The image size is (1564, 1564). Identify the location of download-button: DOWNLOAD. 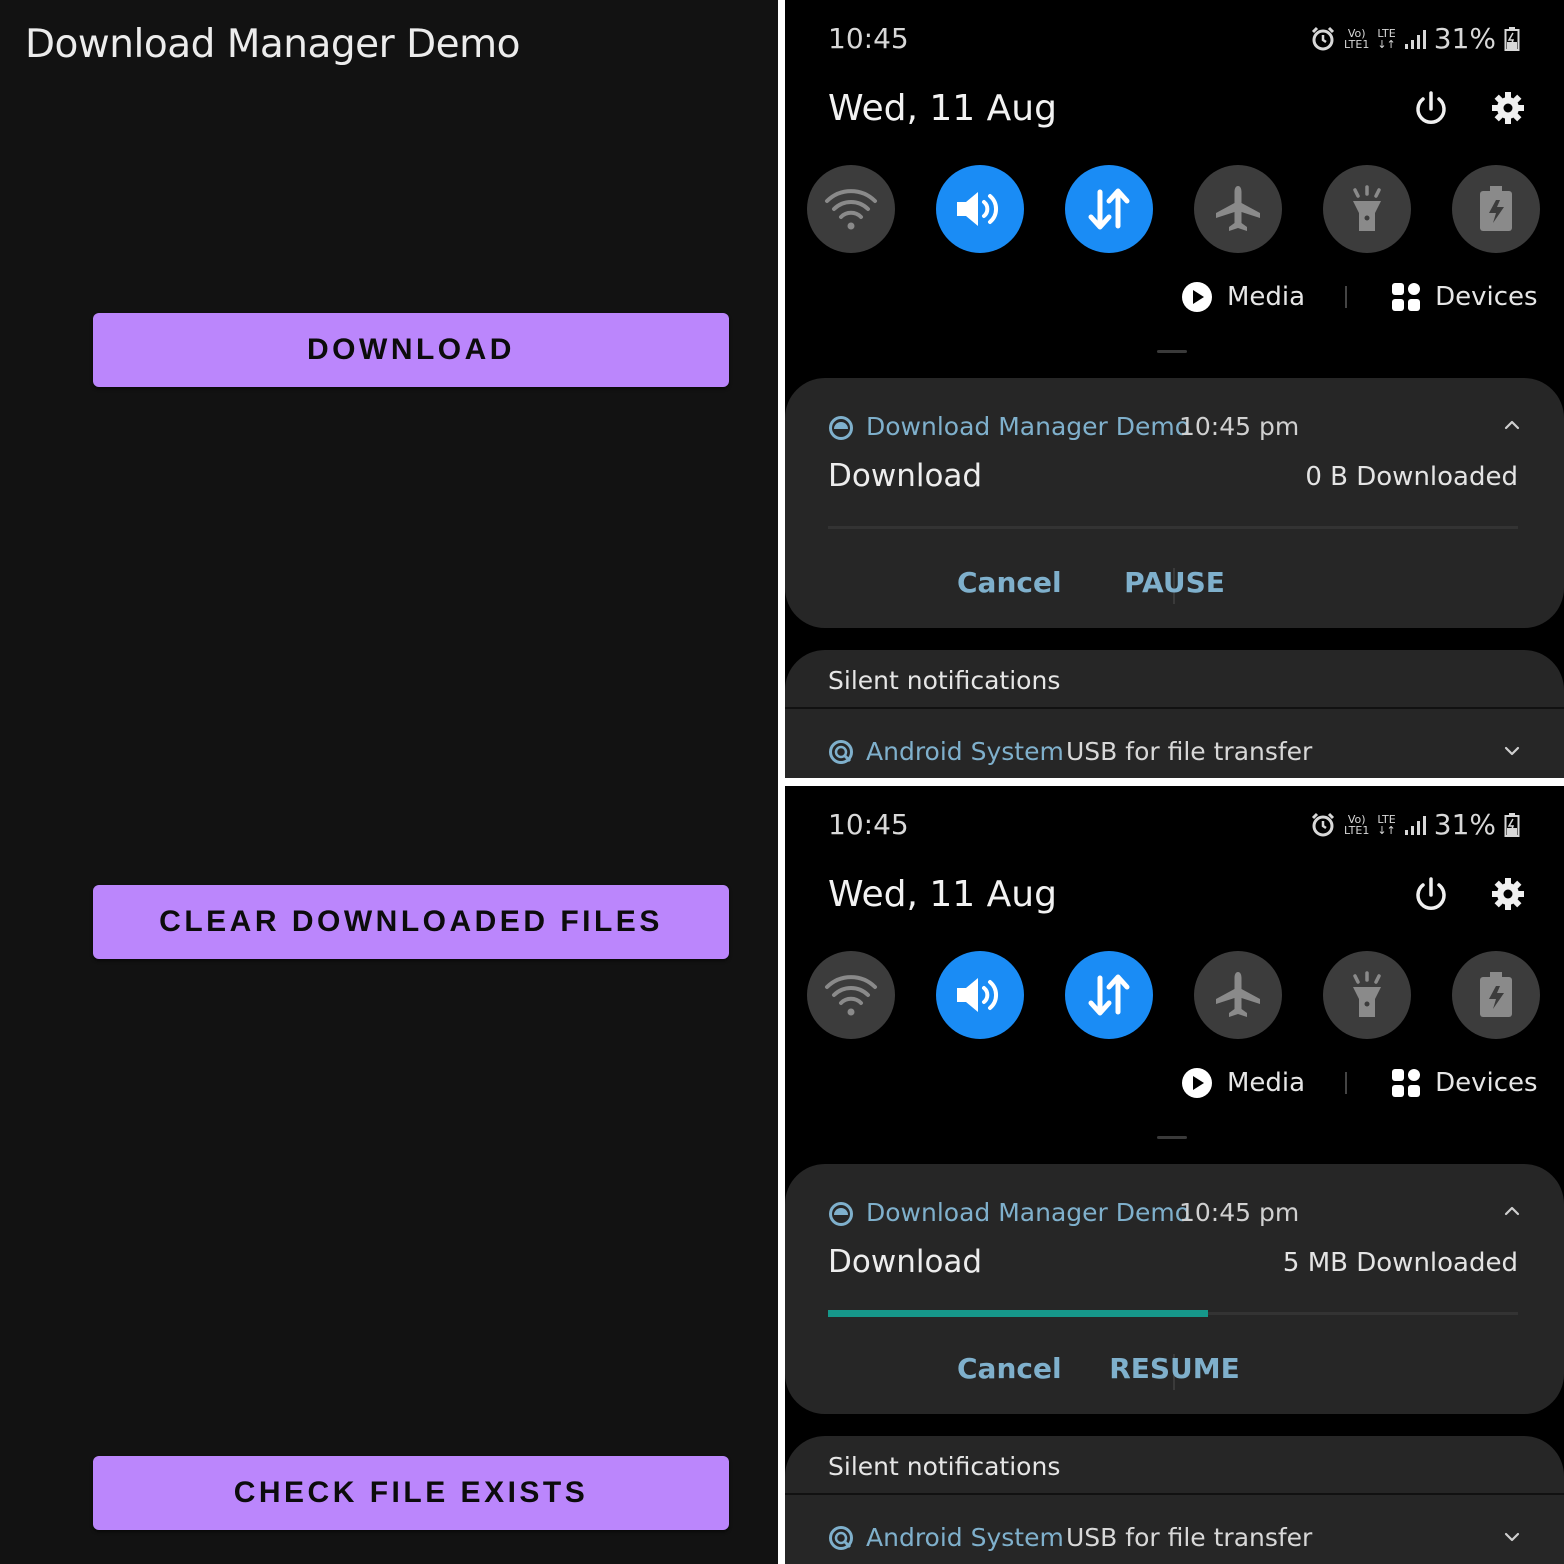
(411, 350).